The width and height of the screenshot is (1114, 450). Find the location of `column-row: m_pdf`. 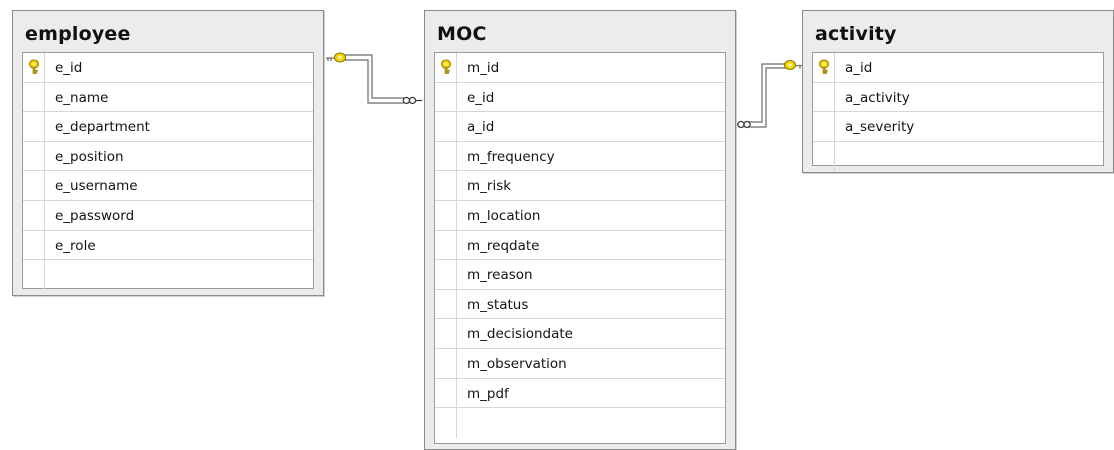

column-row: m_pdf is located at coordinates (580, 393).